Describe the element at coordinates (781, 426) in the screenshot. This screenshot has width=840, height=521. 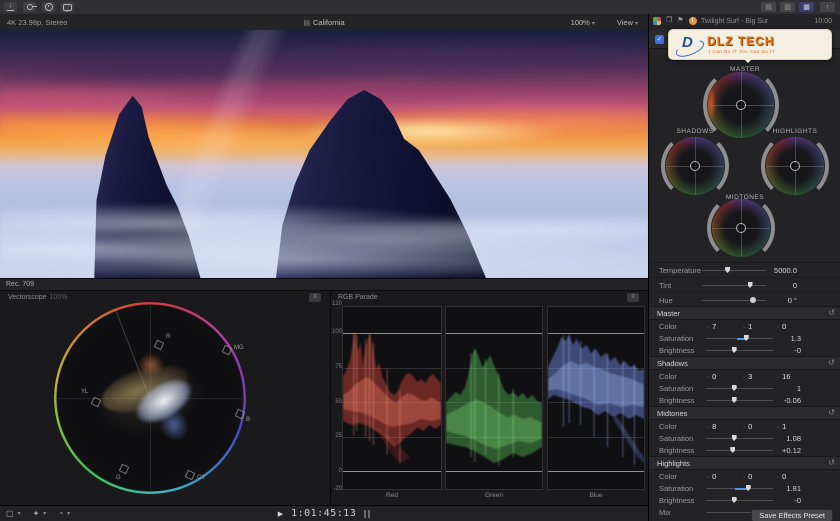
I see `midtones-color-b: ◦ 1` at that location.